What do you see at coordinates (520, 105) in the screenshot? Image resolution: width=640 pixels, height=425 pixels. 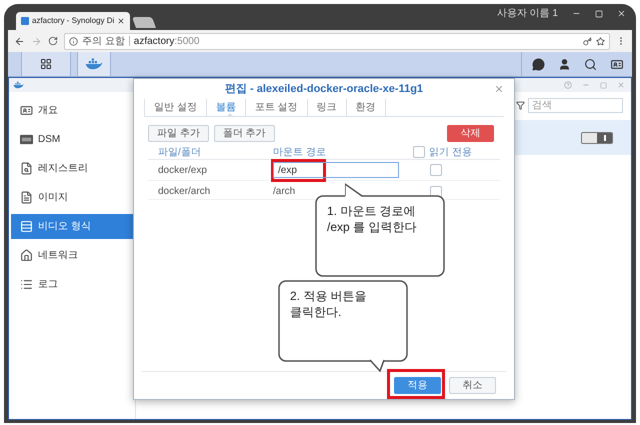 I see `filter-icon` at bounding box center [520, 105].